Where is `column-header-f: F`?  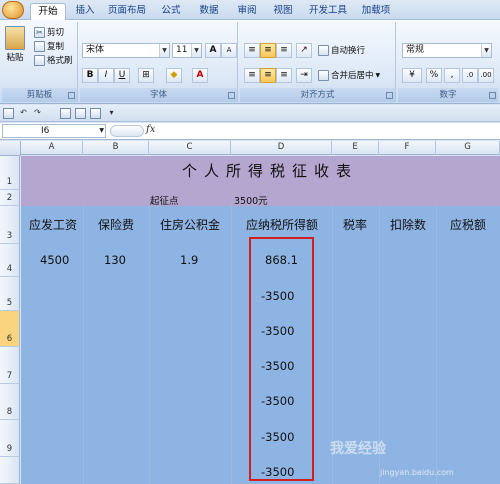 column-header-f: F is located at coordinates (407, 148).